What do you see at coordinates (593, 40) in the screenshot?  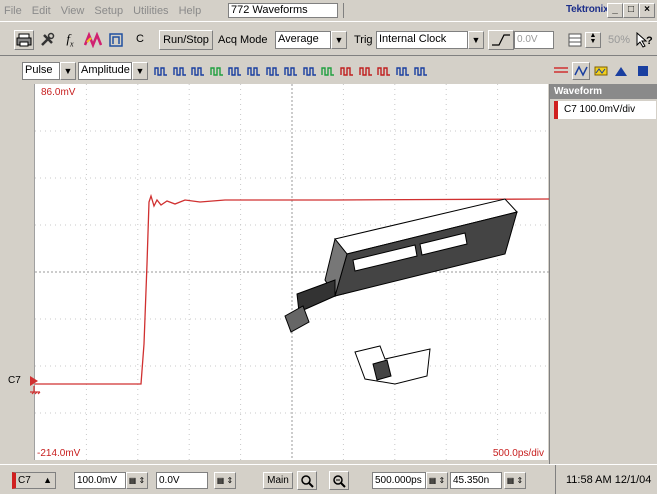 I see `layout-spinner: ▲ ▼` at bounding box center [593, 40].